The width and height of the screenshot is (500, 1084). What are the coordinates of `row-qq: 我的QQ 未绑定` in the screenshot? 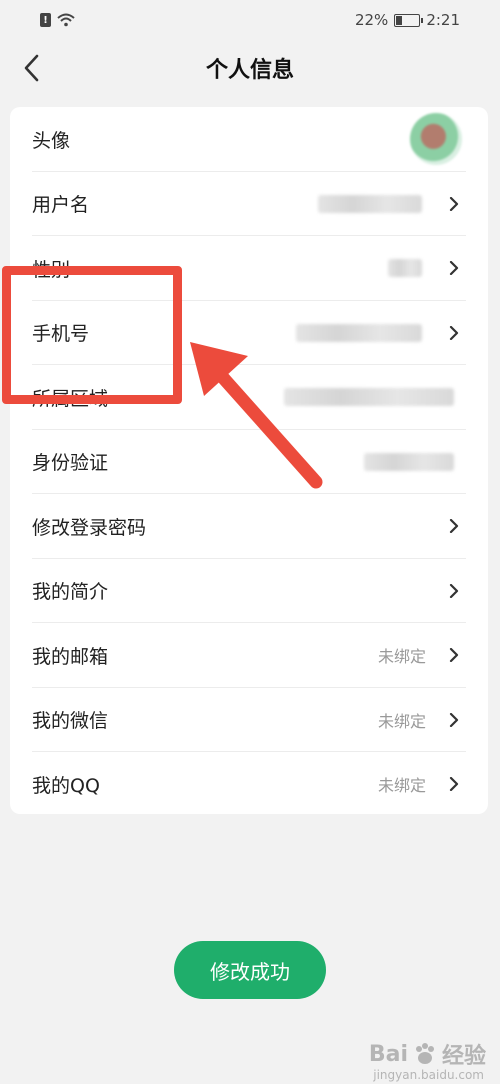 It's located at (249, 784).